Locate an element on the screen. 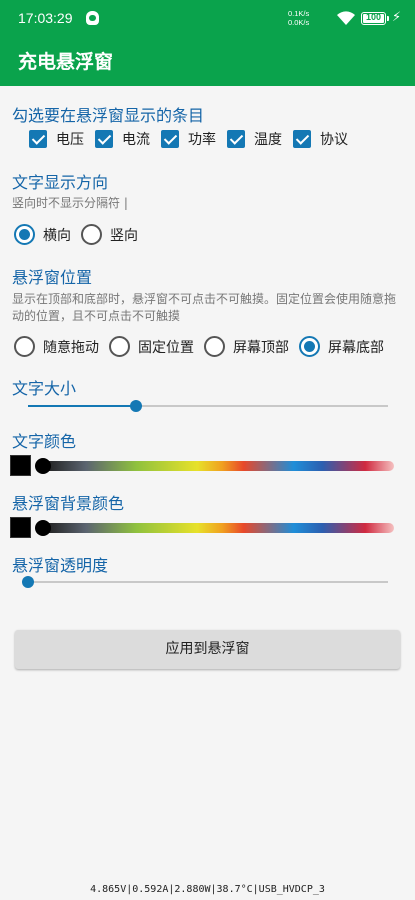 The height and width of the screenshot is (900, 415). bg-color-title: 悬浮窗背景颜色 is located at coordinates (68, 503).